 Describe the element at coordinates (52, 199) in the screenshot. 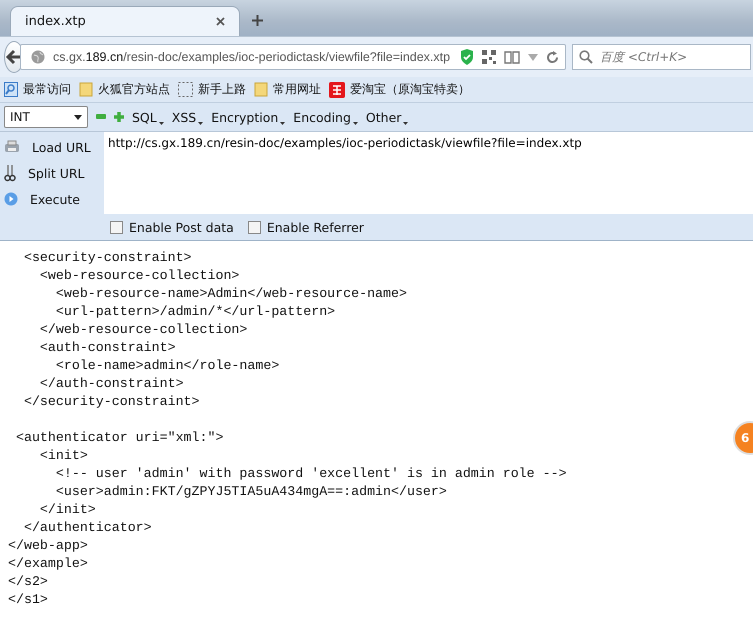

I see `action-button: Execute` at that location.